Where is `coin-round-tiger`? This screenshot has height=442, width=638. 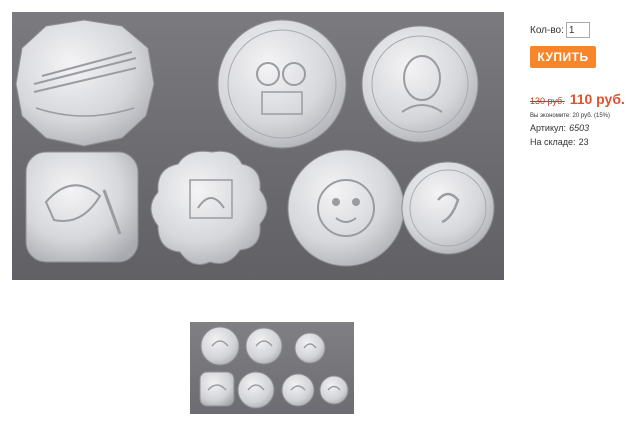 coin-round-tiger is located at coordinates (346, 208).